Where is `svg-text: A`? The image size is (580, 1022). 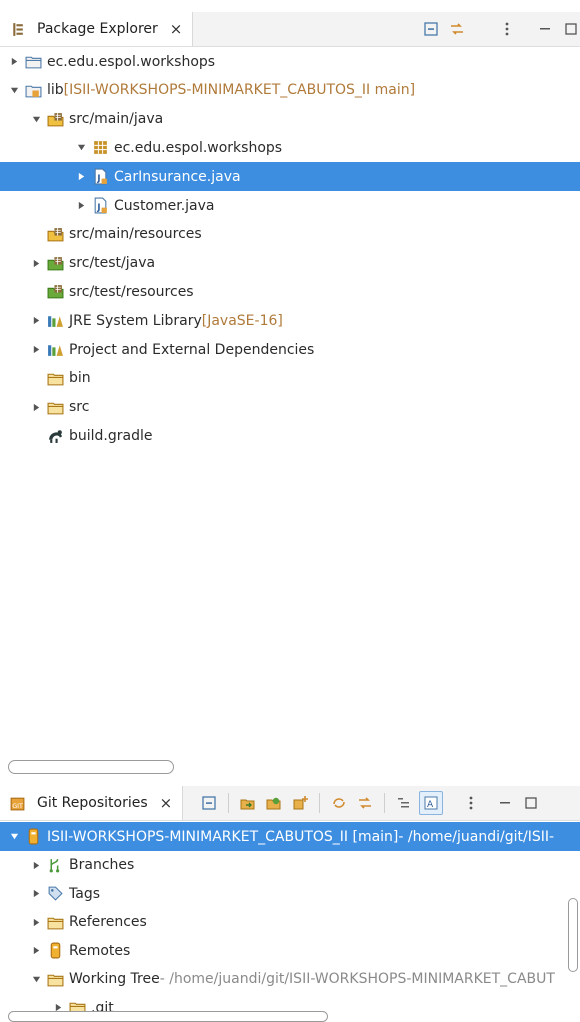
svg-text: A is located at coordinates (430, 805).